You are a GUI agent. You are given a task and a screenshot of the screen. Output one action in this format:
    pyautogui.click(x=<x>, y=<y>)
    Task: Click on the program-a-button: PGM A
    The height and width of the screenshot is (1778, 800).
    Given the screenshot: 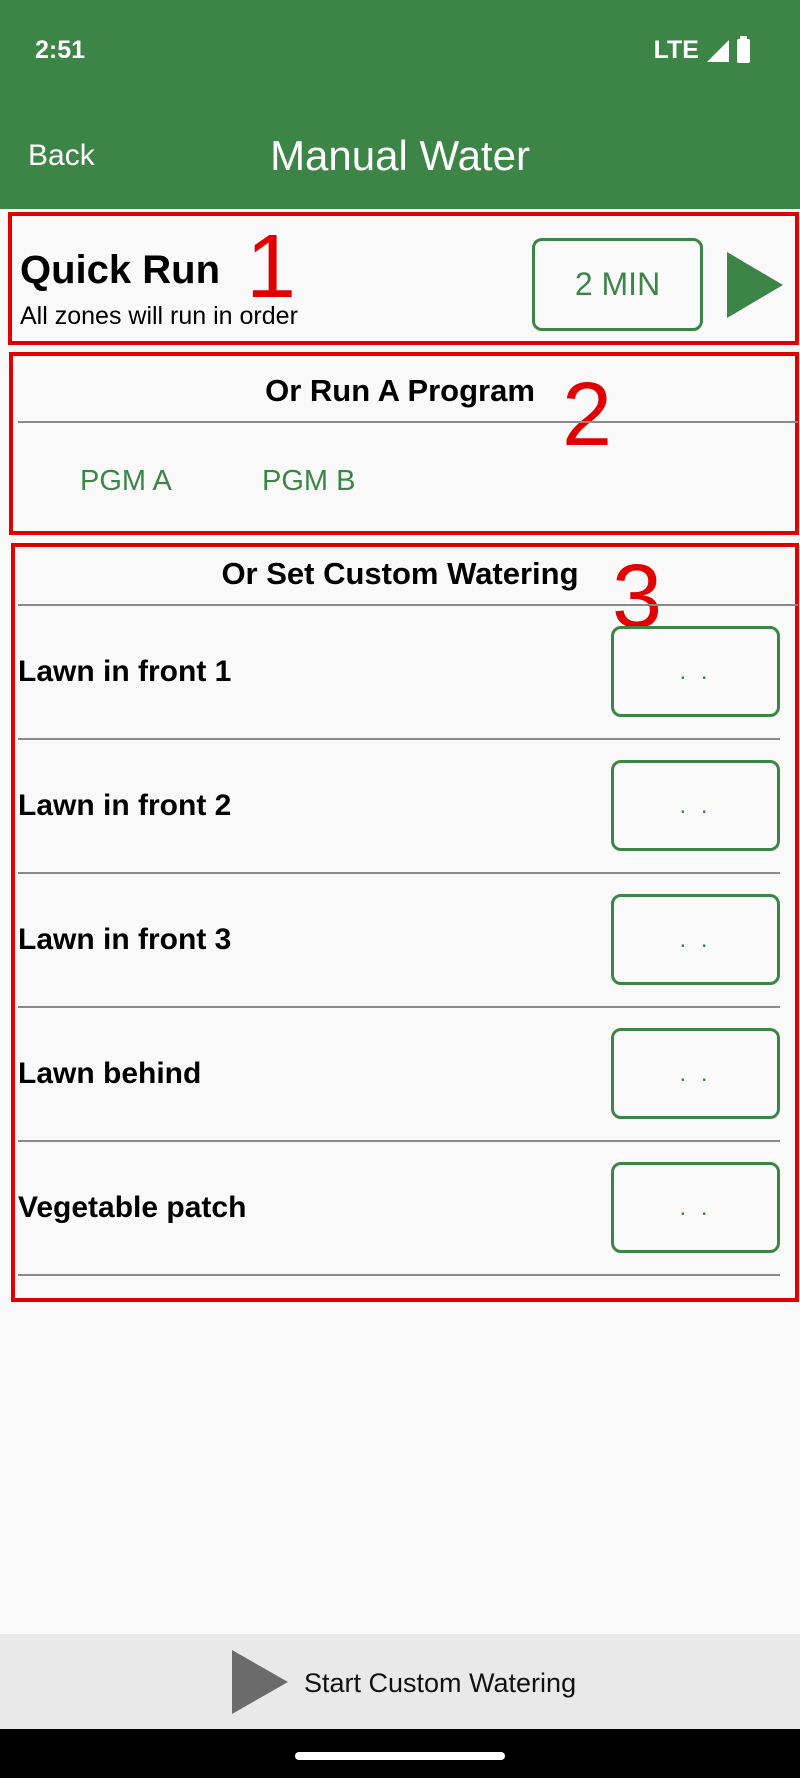 What is the action you would take?
    pyautogui.click(x=126, y=481)
    